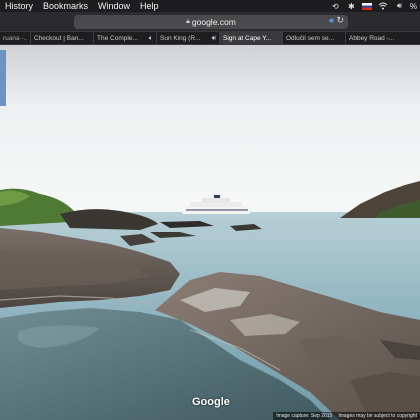 This screenshot has width=420, height=420. Describe the element at coordinates (214, 38) in the screenshot. I see `tab-audio-icon: 🔊︎` at that location.